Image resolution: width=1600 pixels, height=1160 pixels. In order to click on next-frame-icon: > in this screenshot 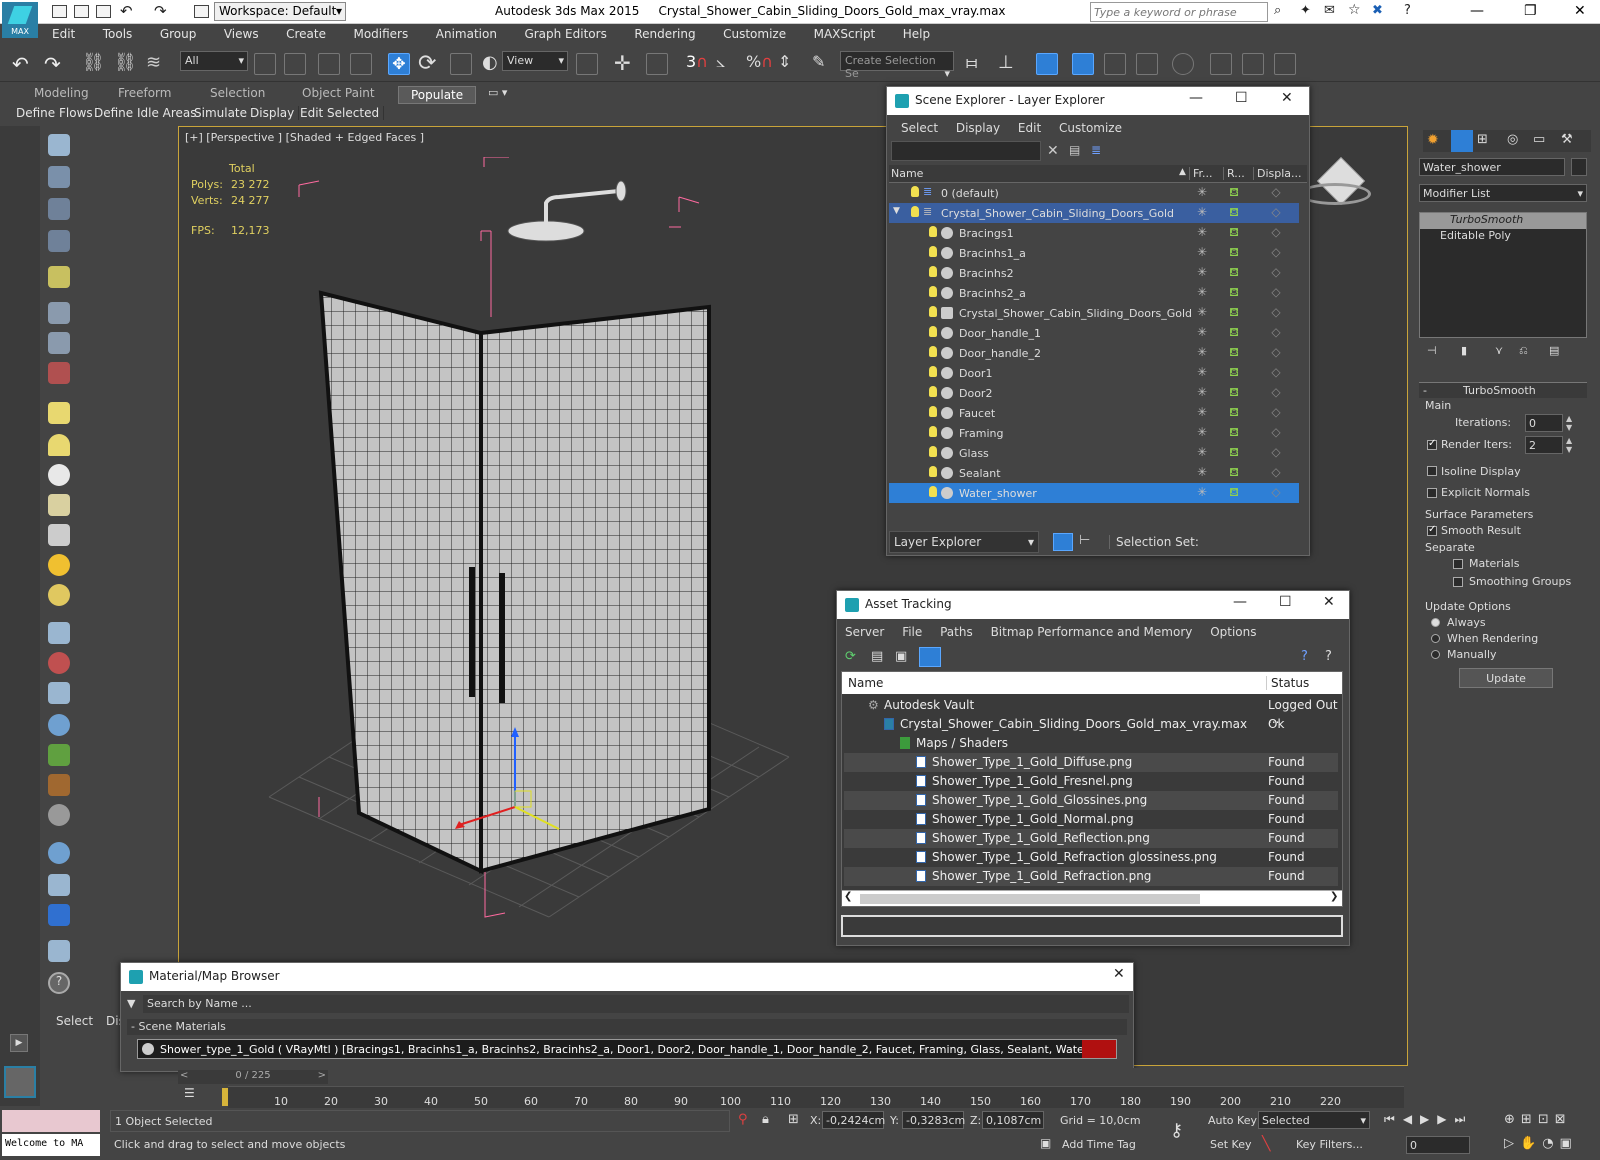, I will do `click(322, 1075)`.